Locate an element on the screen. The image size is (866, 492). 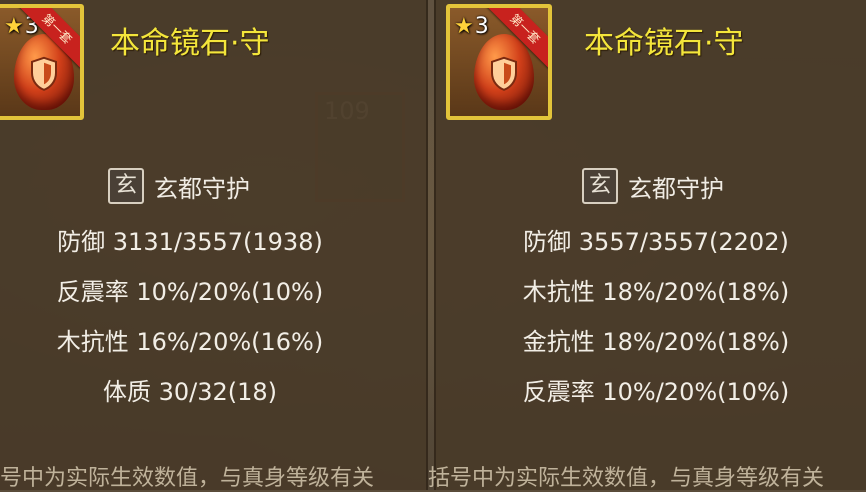
footer-note: 括号中为实际生效数值，与真身等级有关 is located at coordinates (626, 478).